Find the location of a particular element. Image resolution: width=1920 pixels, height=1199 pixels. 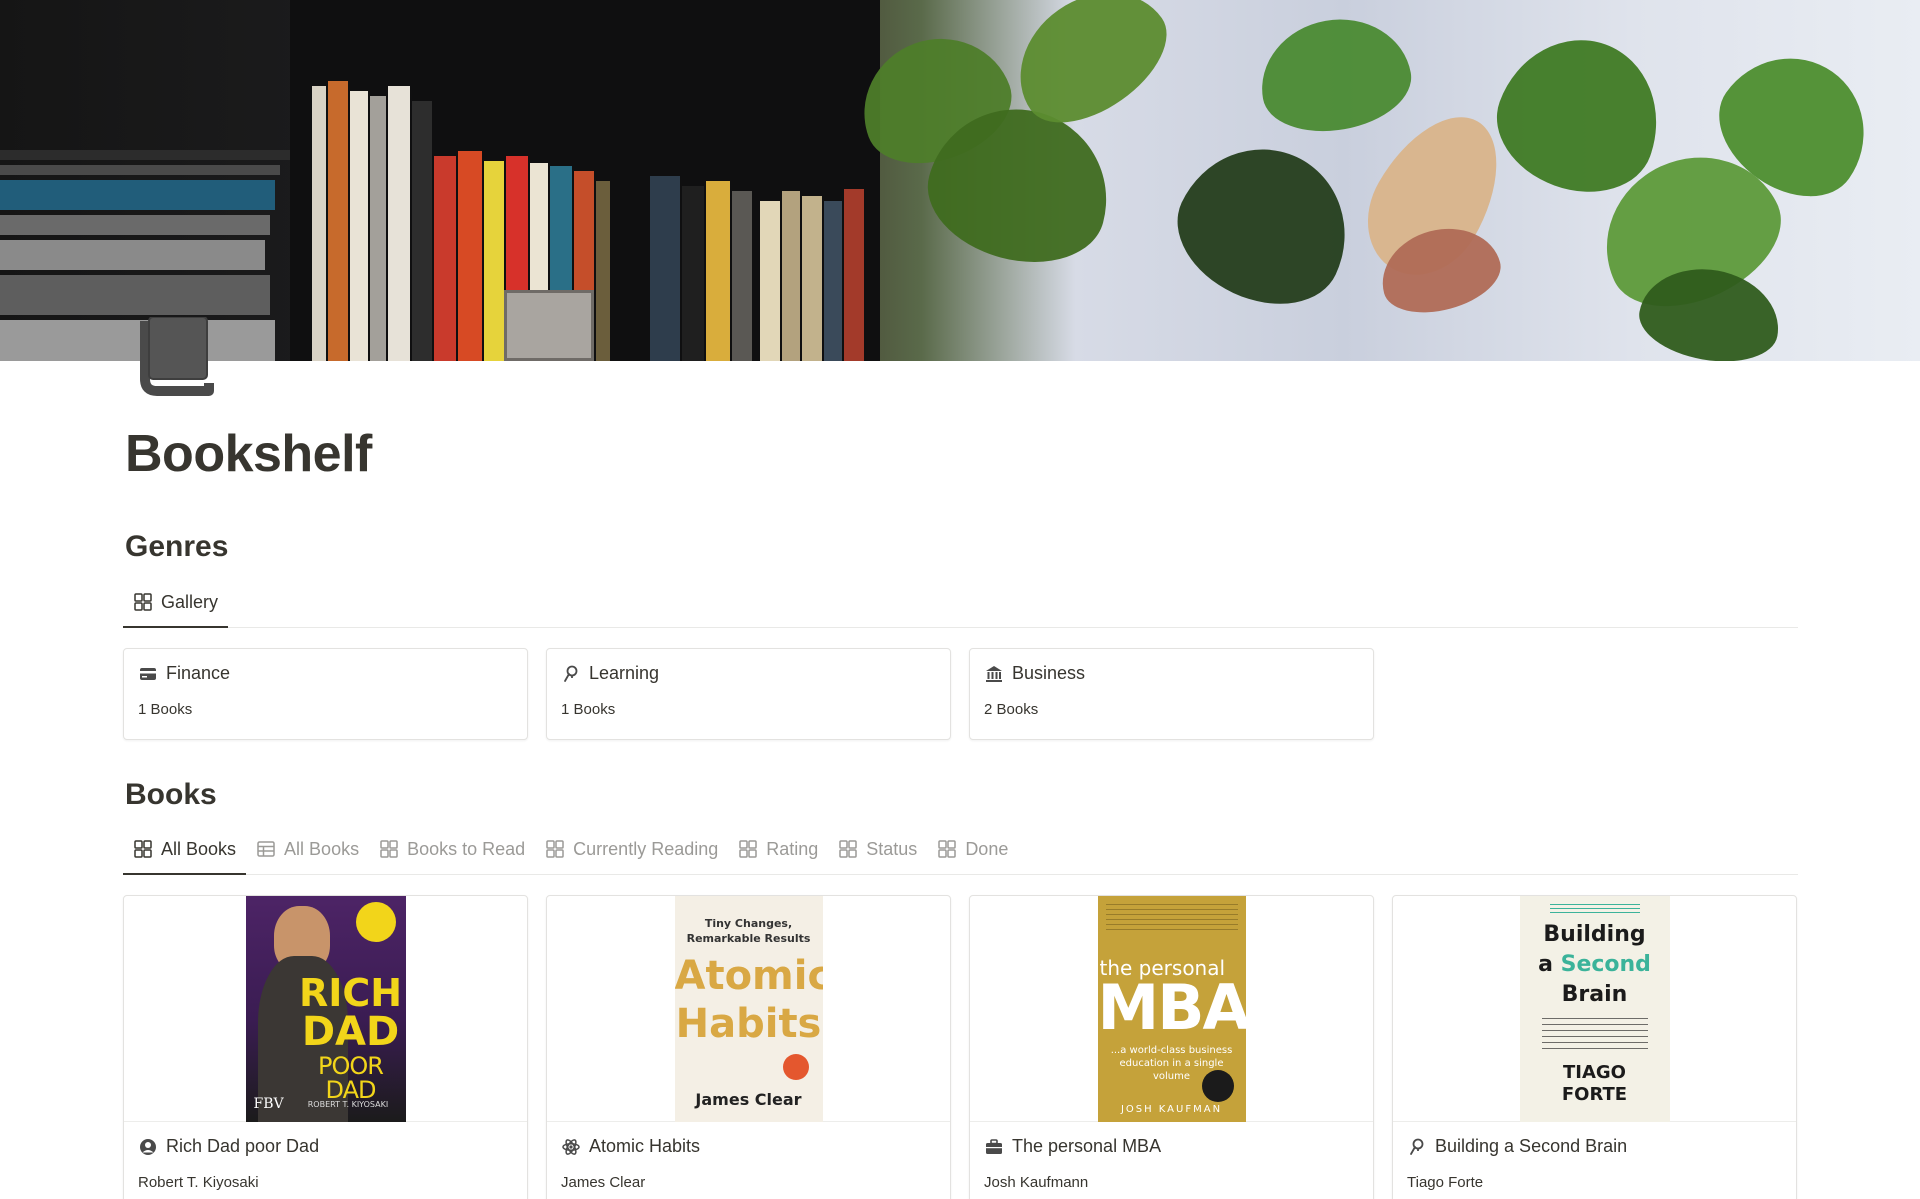

tab-books-to-read: Books to Read is located at coordinates (452, 849).